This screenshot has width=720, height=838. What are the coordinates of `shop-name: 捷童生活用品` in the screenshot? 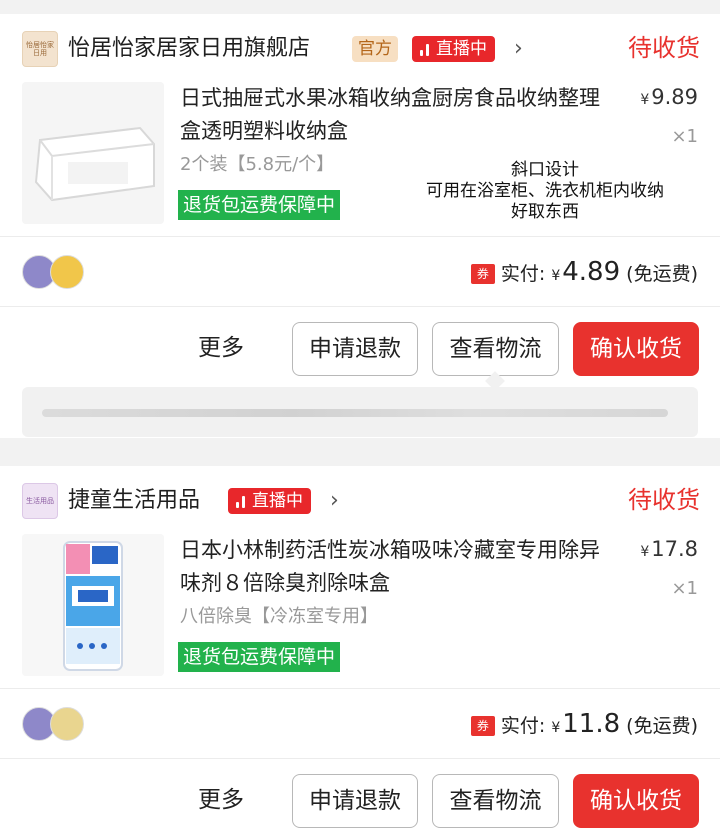 It's located at (134, 501).